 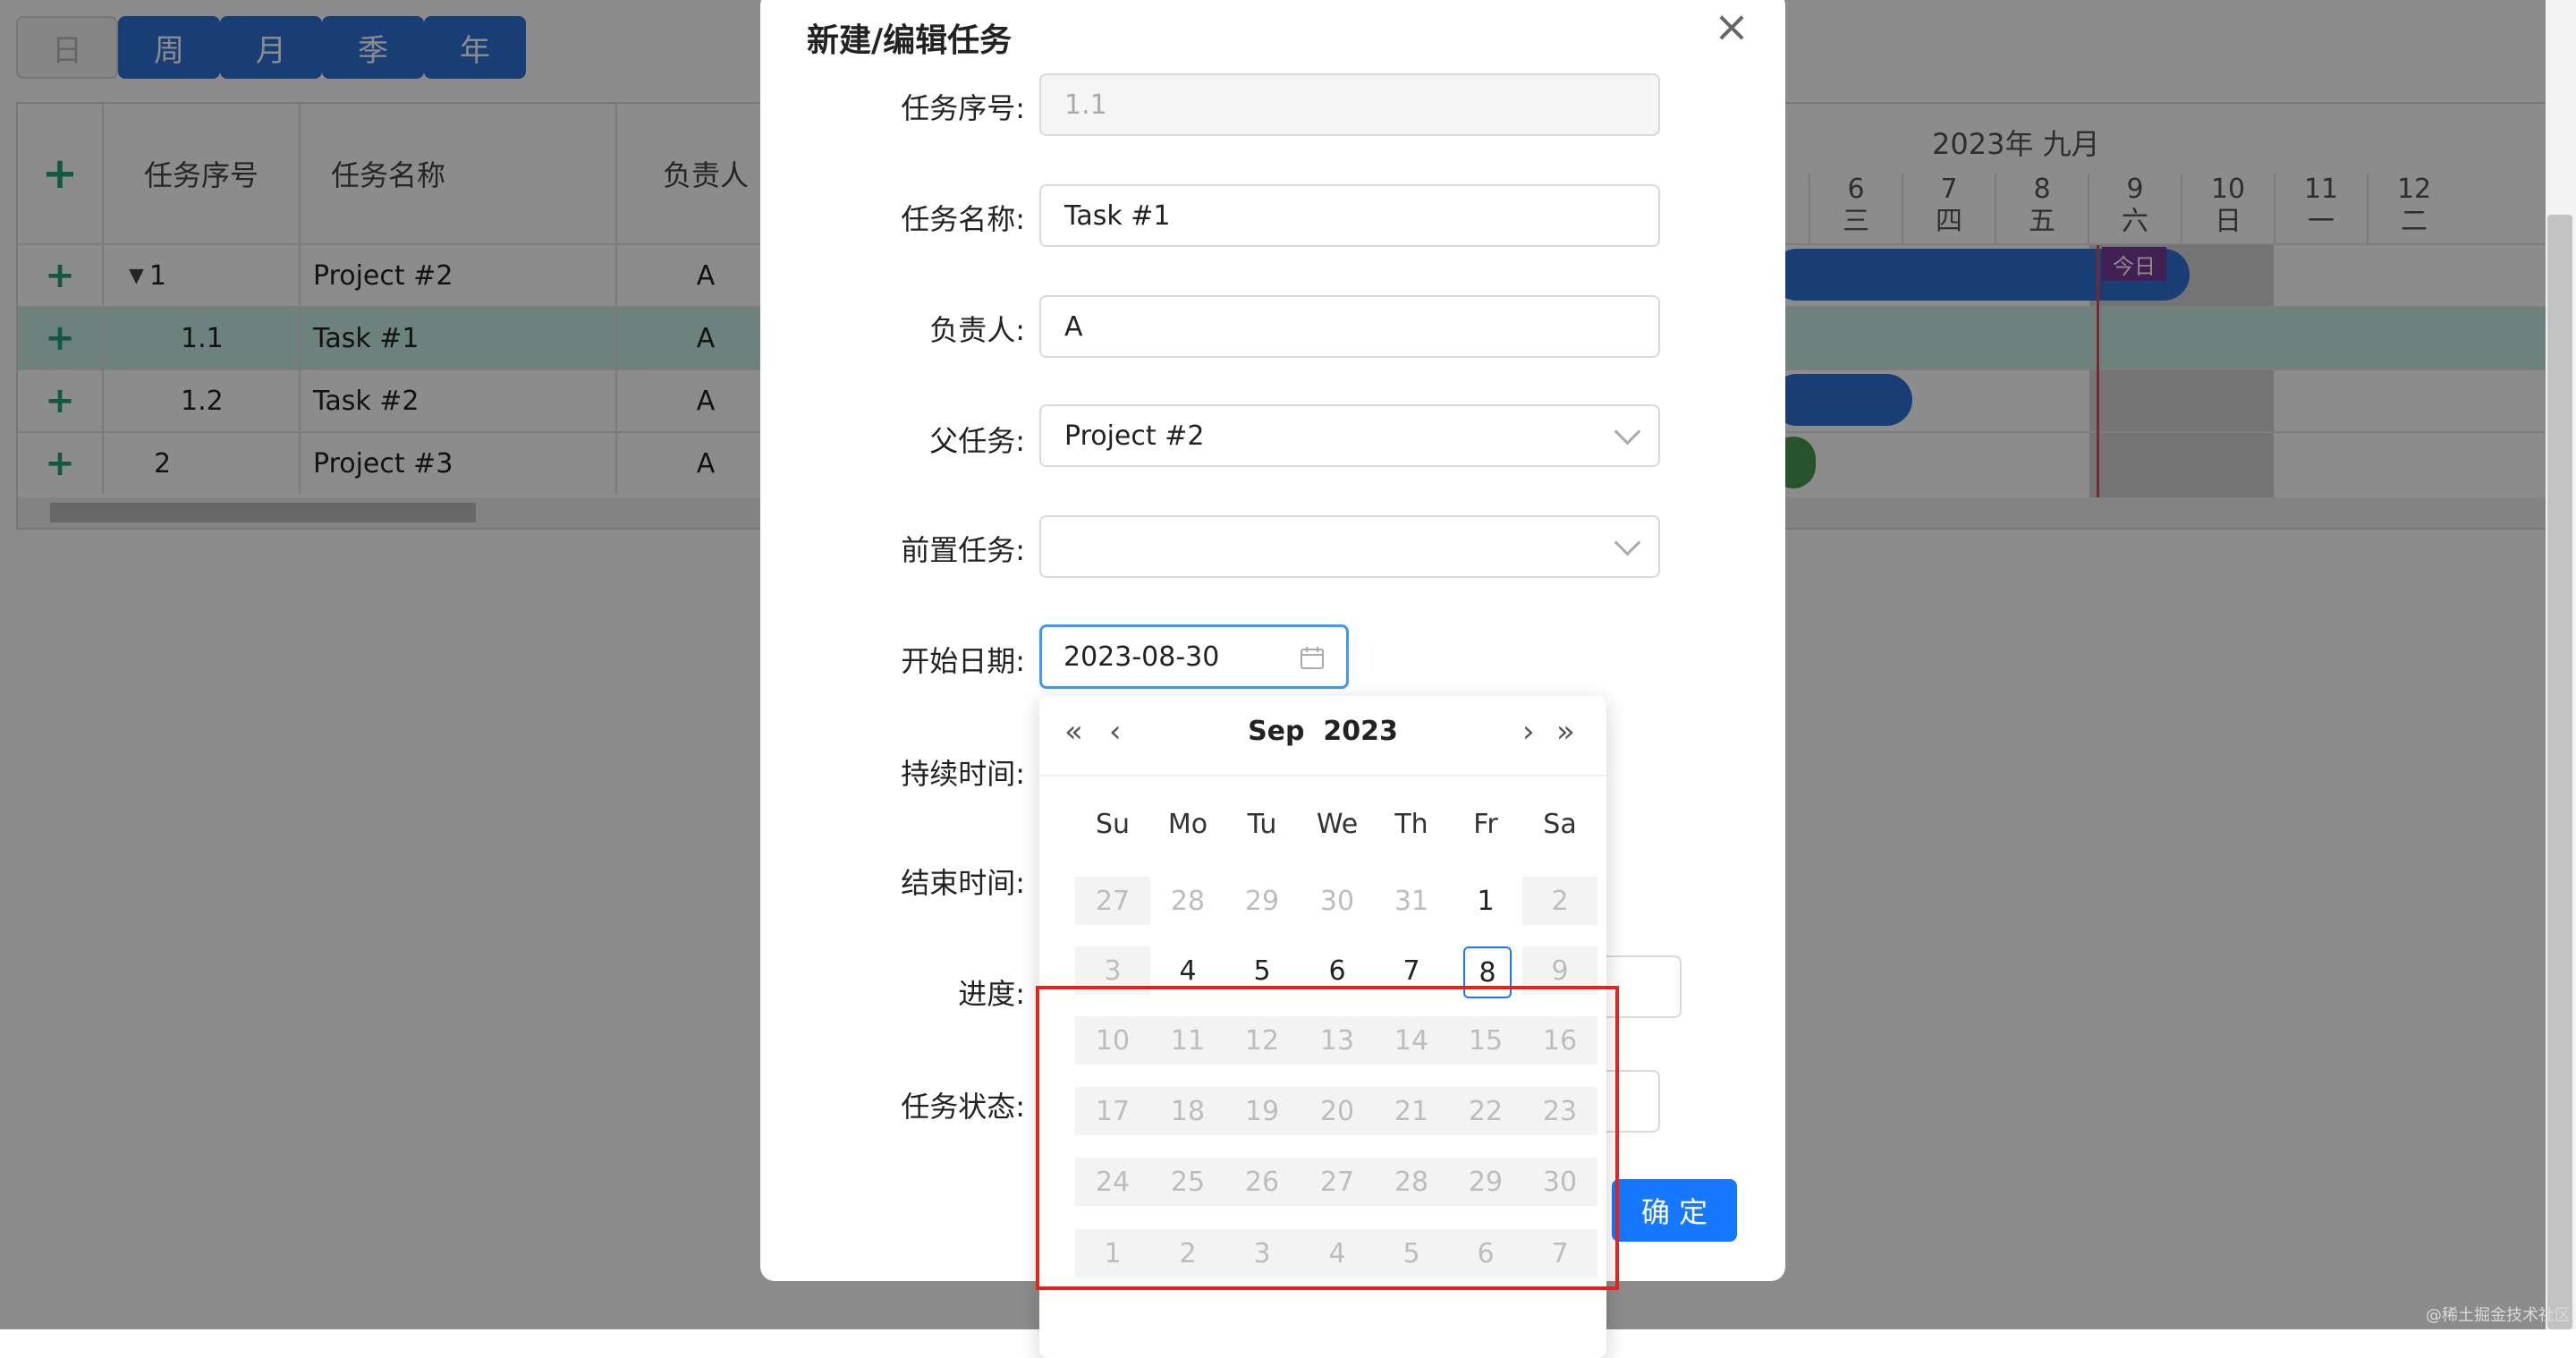 What do you see at coordinates (1528, 732) in the screenshot?
I see `next-month-icon: ›` at bounding box center [1528, 732].